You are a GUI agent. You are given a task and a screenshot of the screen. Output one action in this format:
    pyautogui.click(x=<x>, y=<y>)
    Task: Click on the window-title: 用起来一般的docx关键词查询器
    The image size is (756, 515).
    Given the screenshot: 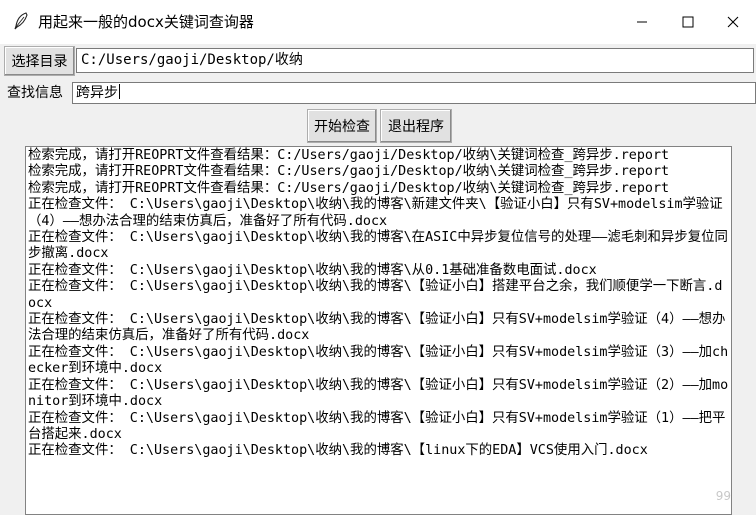 What is the action you would take?
    pyautogui.click(x=146, y=22)
    